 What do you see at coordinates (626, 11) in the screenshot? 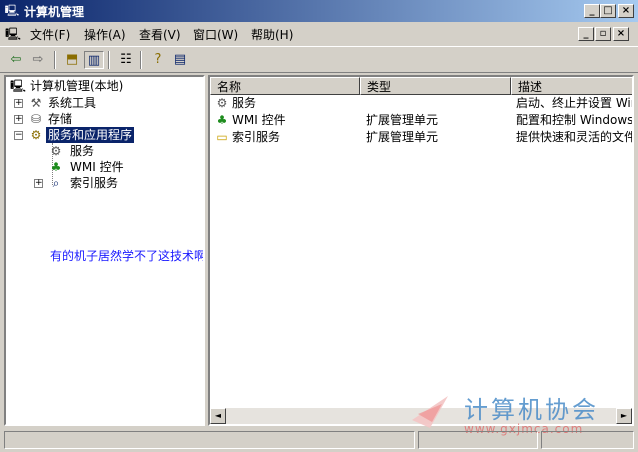
I see `close-button: ×` at bounding box center [626, 11].